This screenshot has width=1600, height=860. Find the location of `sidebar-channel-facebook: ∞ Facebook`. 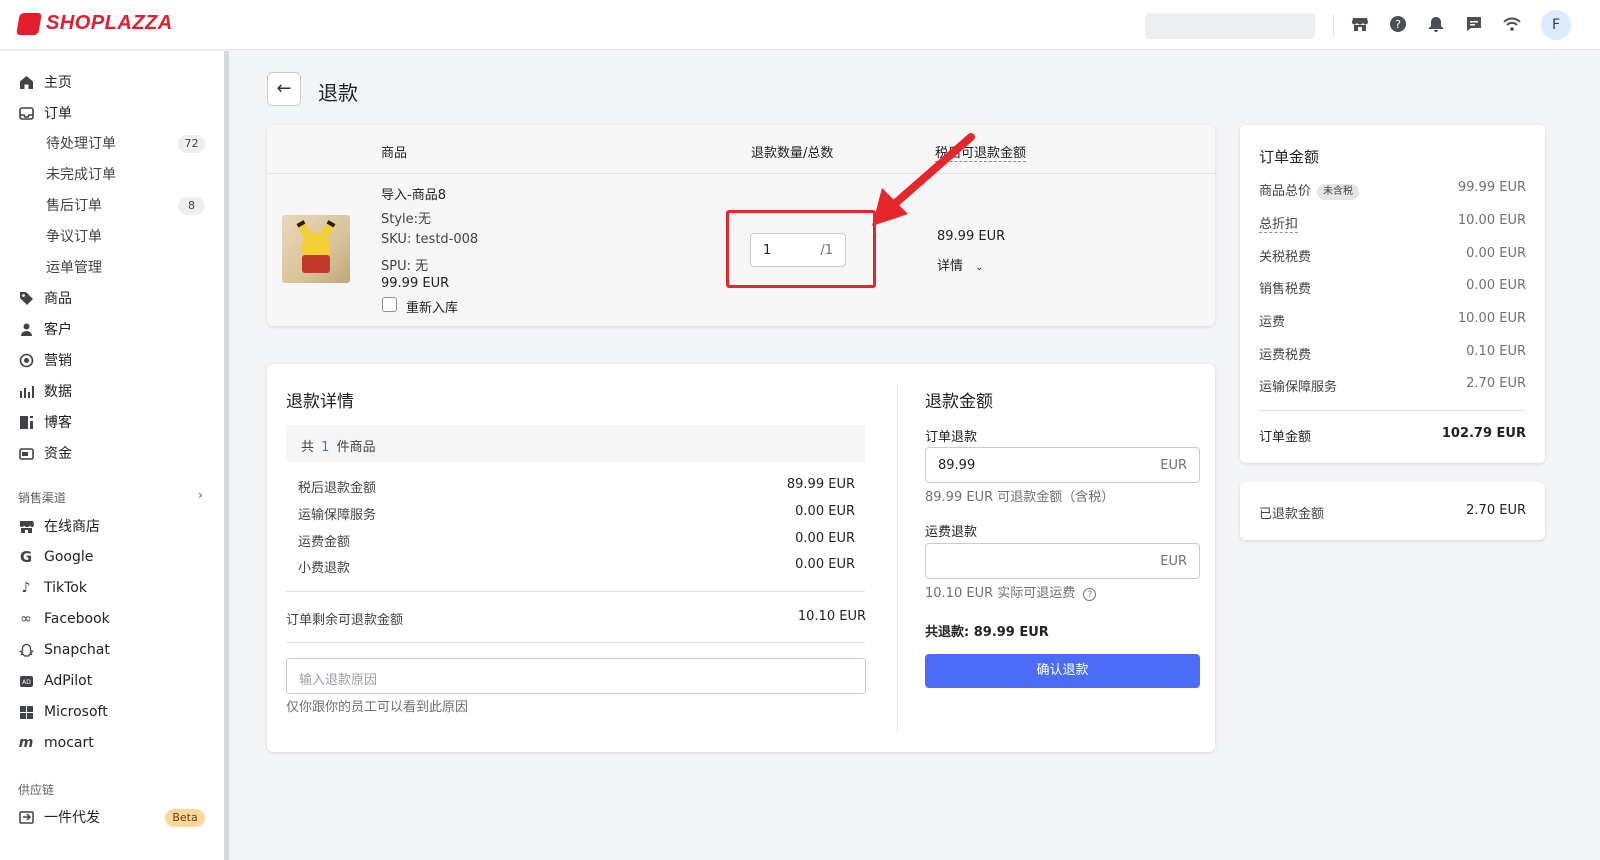

sidebar-channel-facebook: ∞ Facebook is located at coordinates (64, 619).